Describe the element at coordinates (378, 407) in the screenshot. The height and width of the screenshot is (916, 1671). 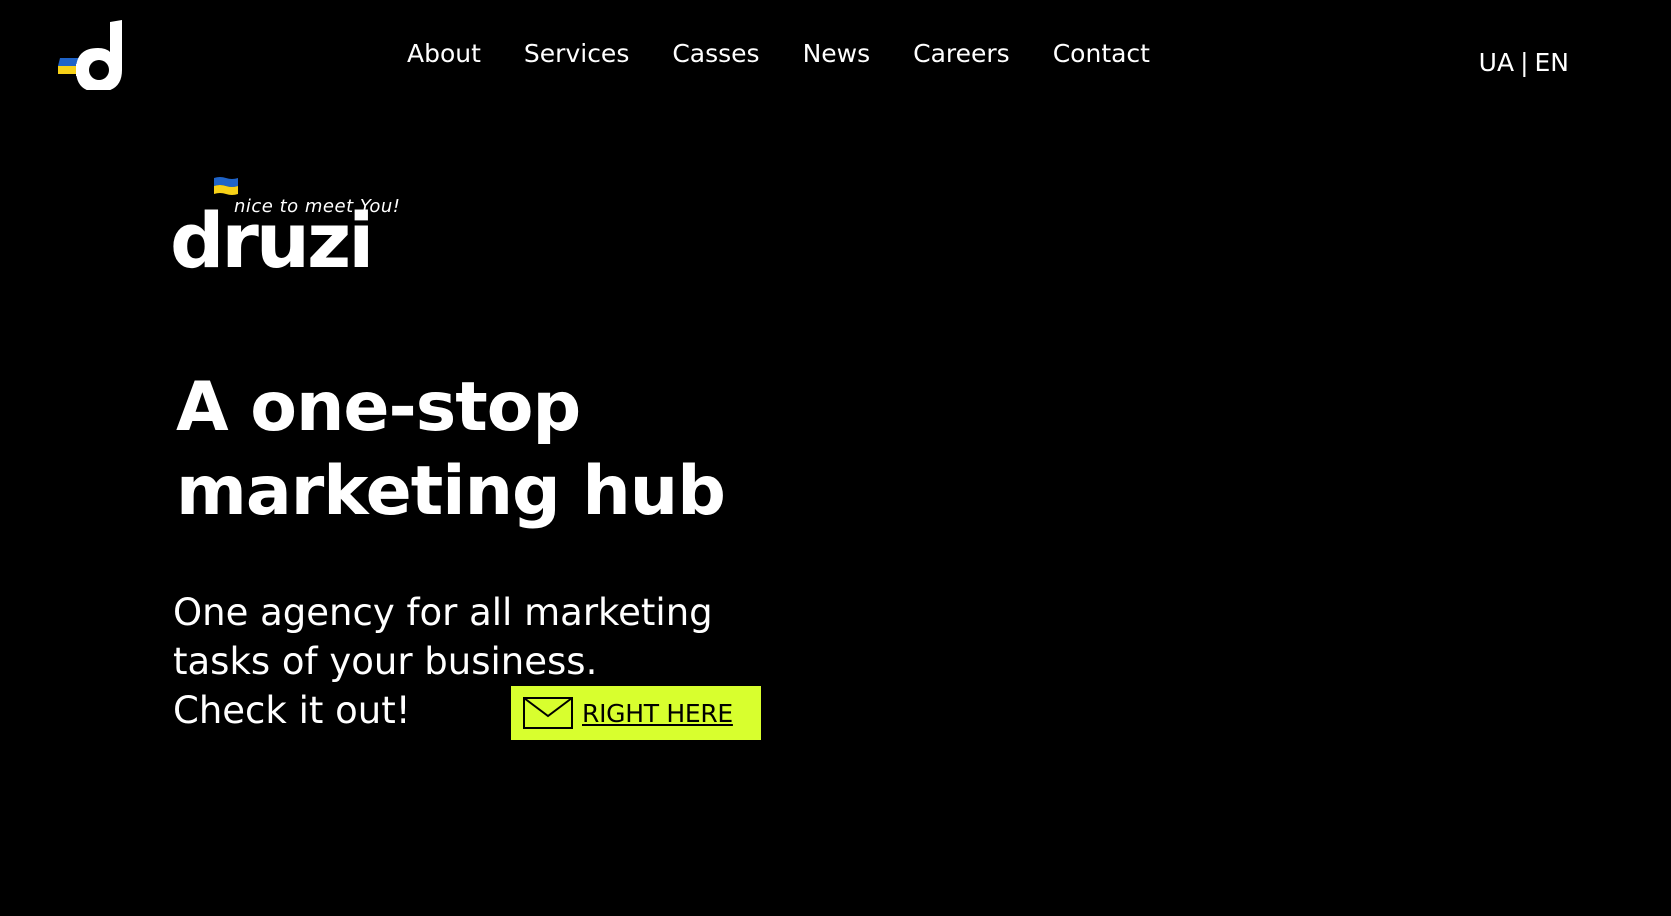
I see `hero-title-line-1: A one-stop` at that location.